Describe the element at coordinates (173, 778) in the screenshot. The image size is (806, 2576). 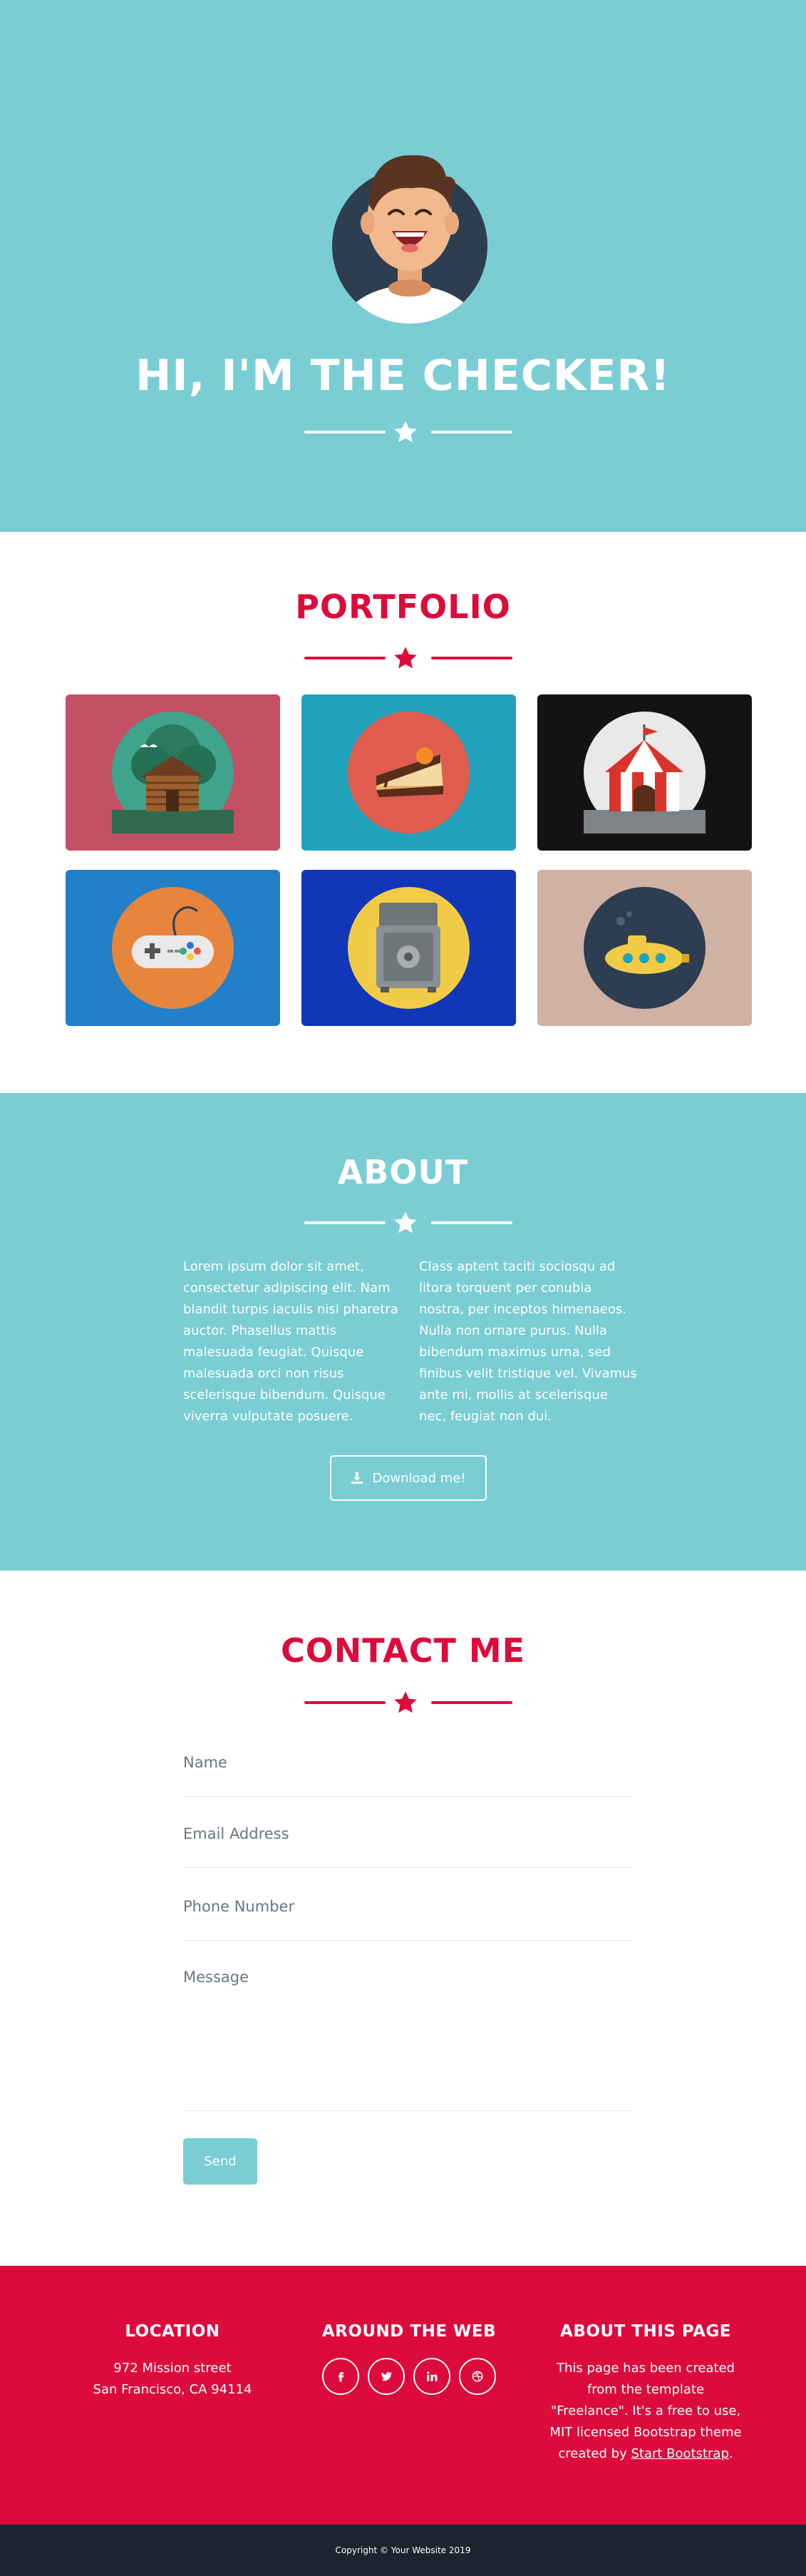
I see `cabin-icon` at that location.